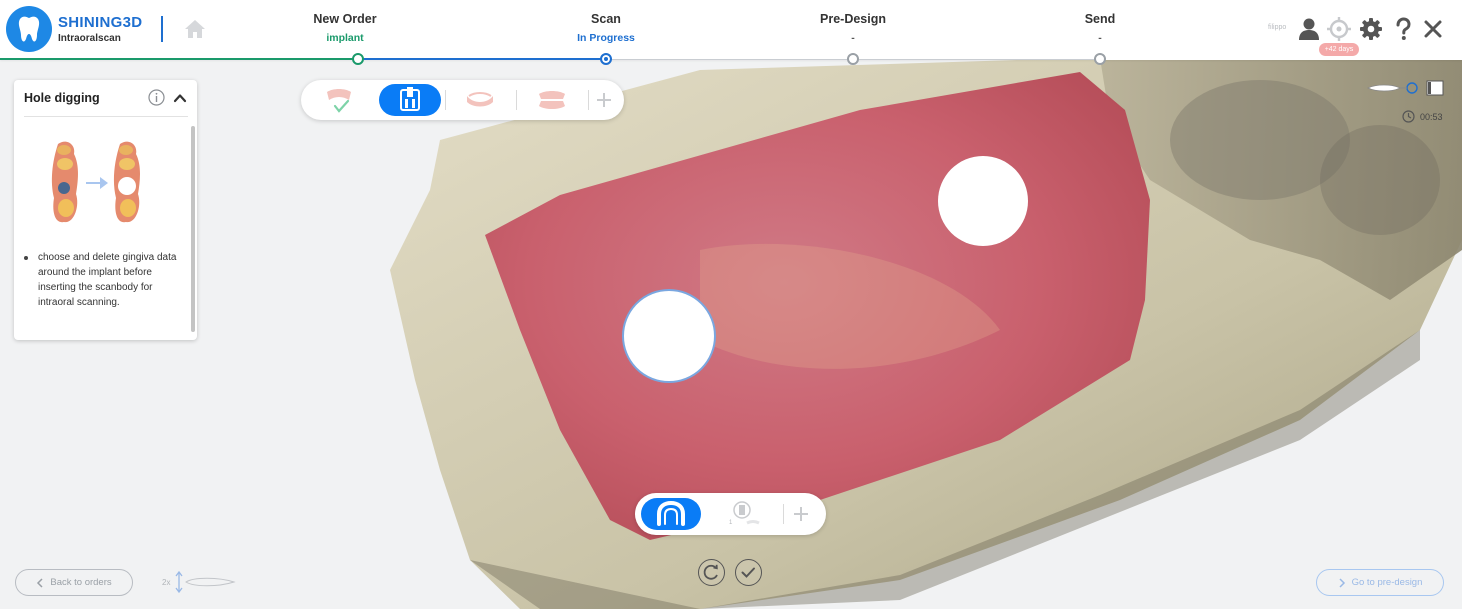  What do you see at coordinates (180, 98) in the screenshot?
I see `chevron-up-icon` at bounding box center [180, 98].